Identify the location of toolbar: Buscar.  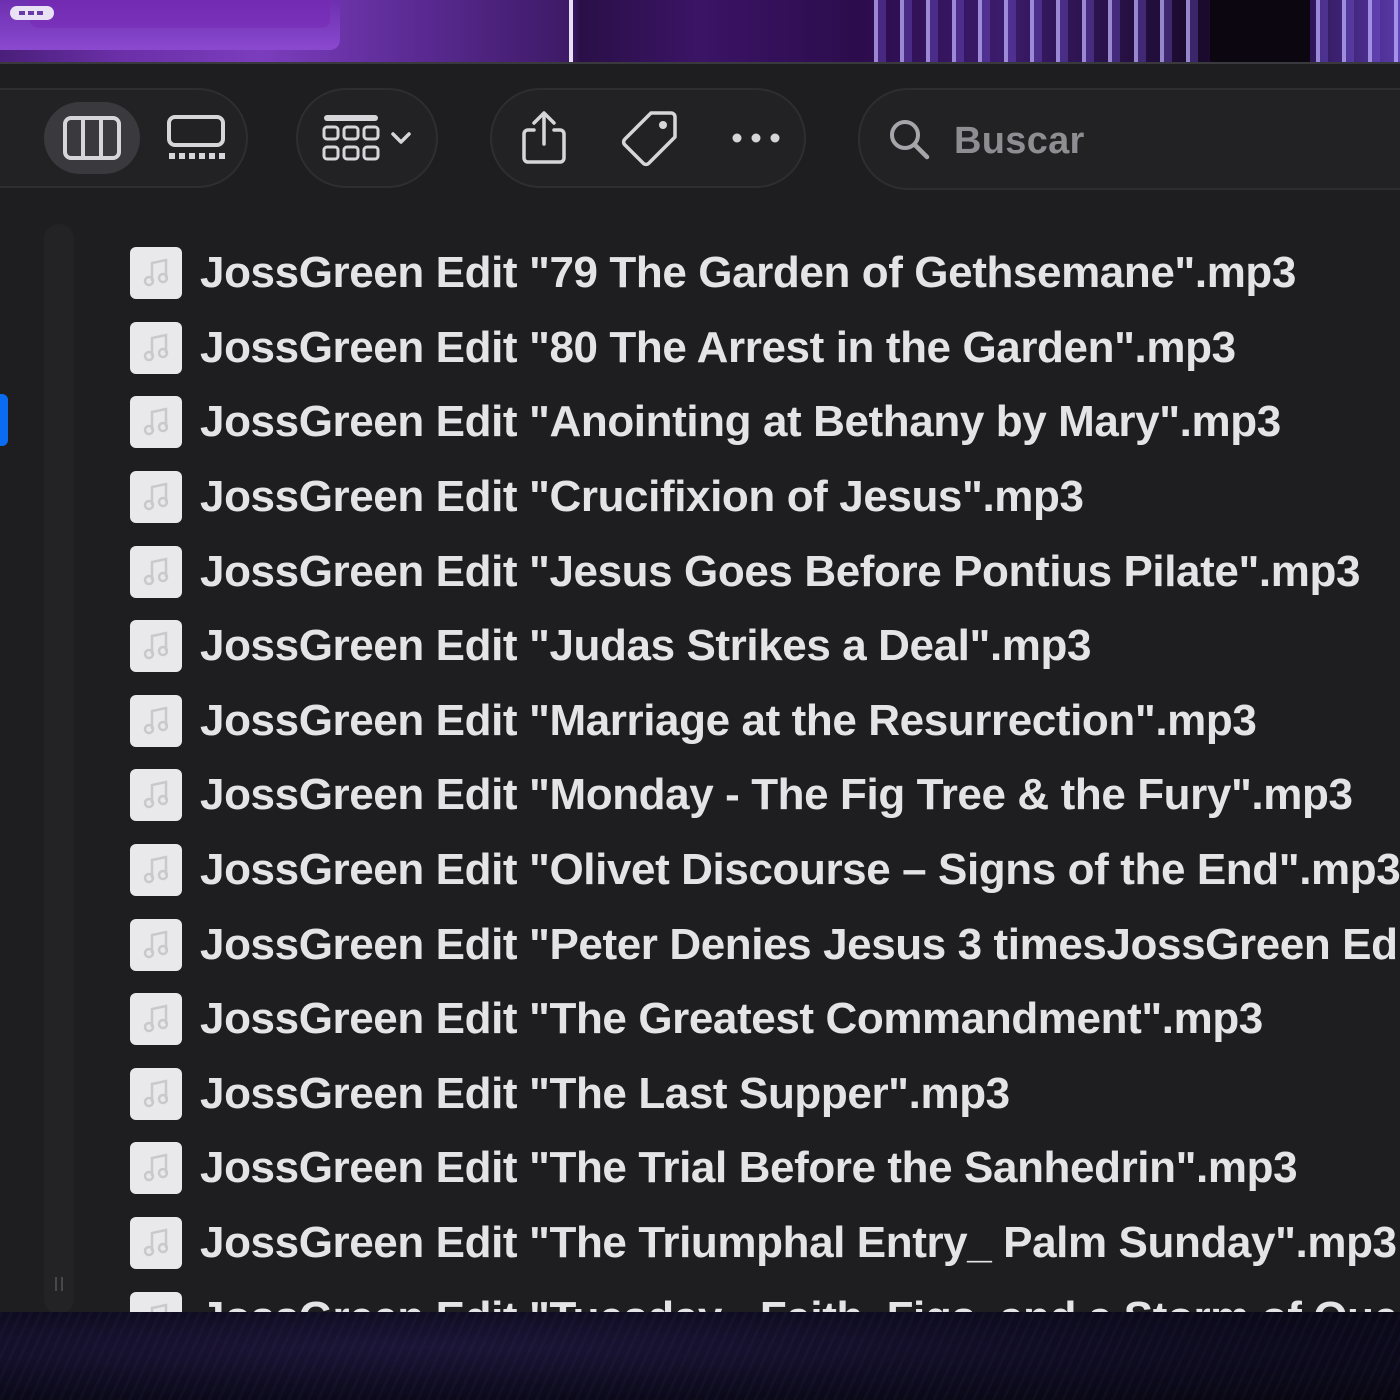
(700, 129).